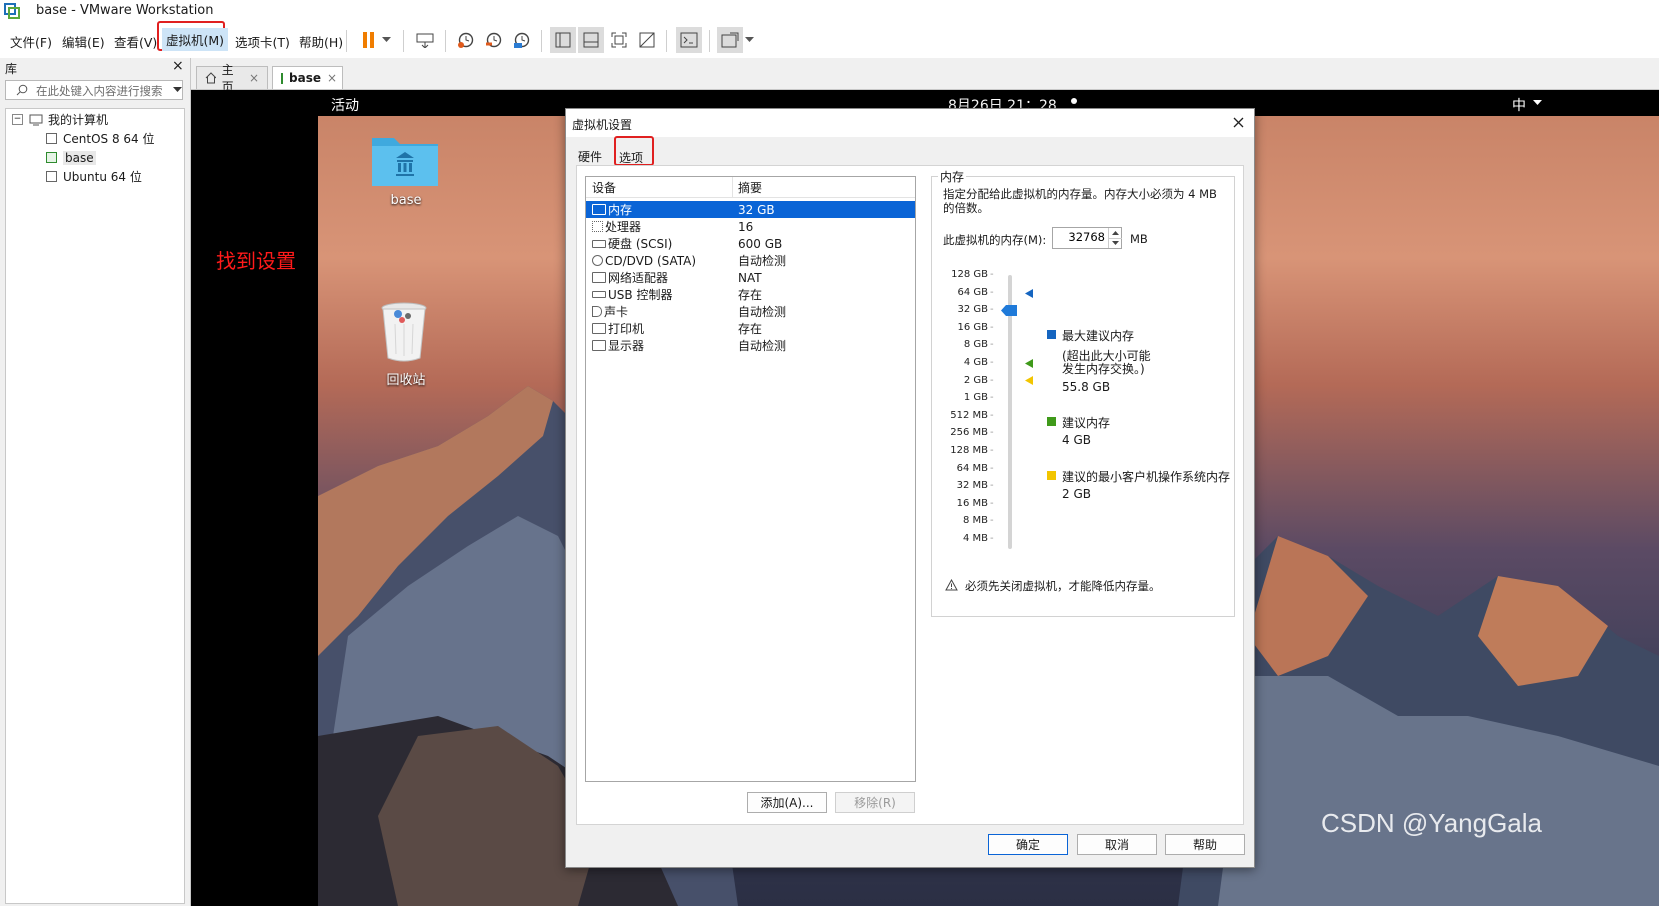 This screenshot has width=1659, height=906. Describe the element at coordinates (232, 78) in the screenshot. I see `tab-home: 主页 ×` at that location.